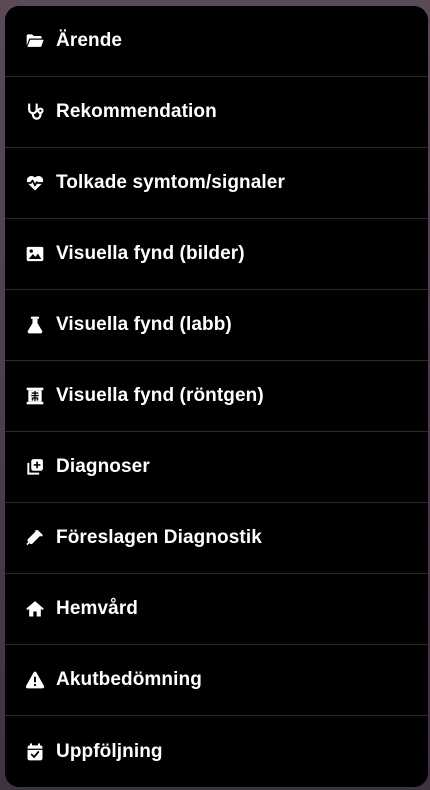 This screenshot has height=790, width=430. What do you see at coordinates (35, 112) in the screenshot?
I see `stethoscope-icon` at bounding box center [35, 112].